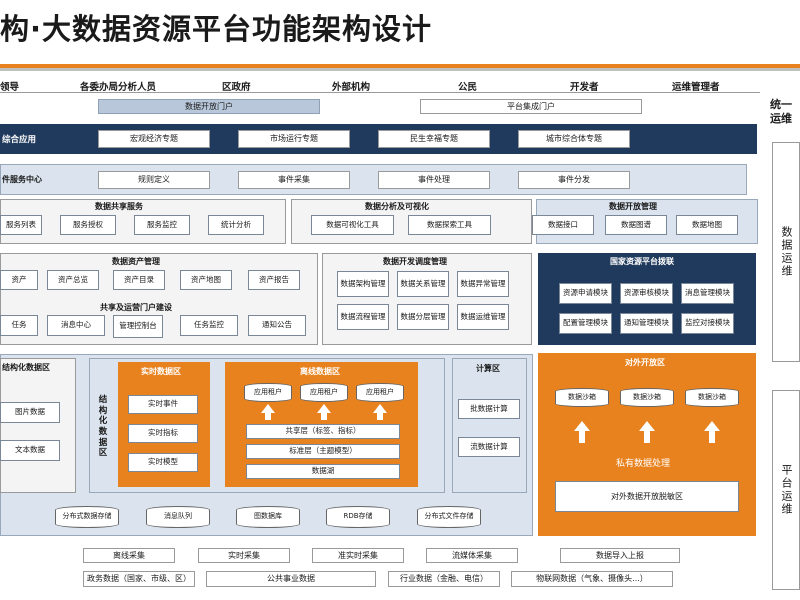  What do you see at coordinates (444, 579) in the screenshot?
I see `src-industry: 行业数据（金融、电信）` at bounding box center [444, 579].